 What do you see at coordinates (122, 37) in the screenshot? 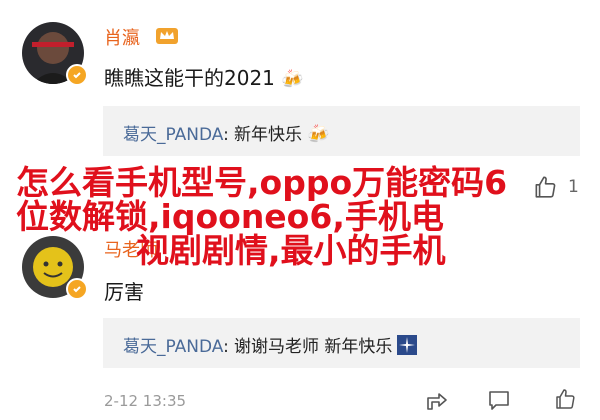
I see `comment-author-name: 肖瀛` at bounding box center [122, 37].